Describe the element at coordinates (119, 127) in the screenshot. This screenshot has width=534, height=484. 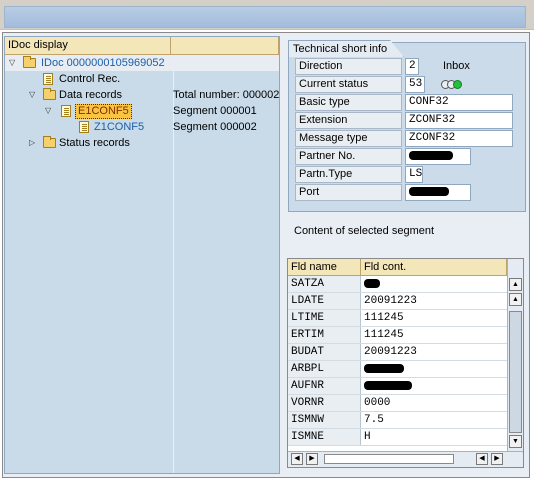
I see `segment-2-name: Z1CONF5` at that location.